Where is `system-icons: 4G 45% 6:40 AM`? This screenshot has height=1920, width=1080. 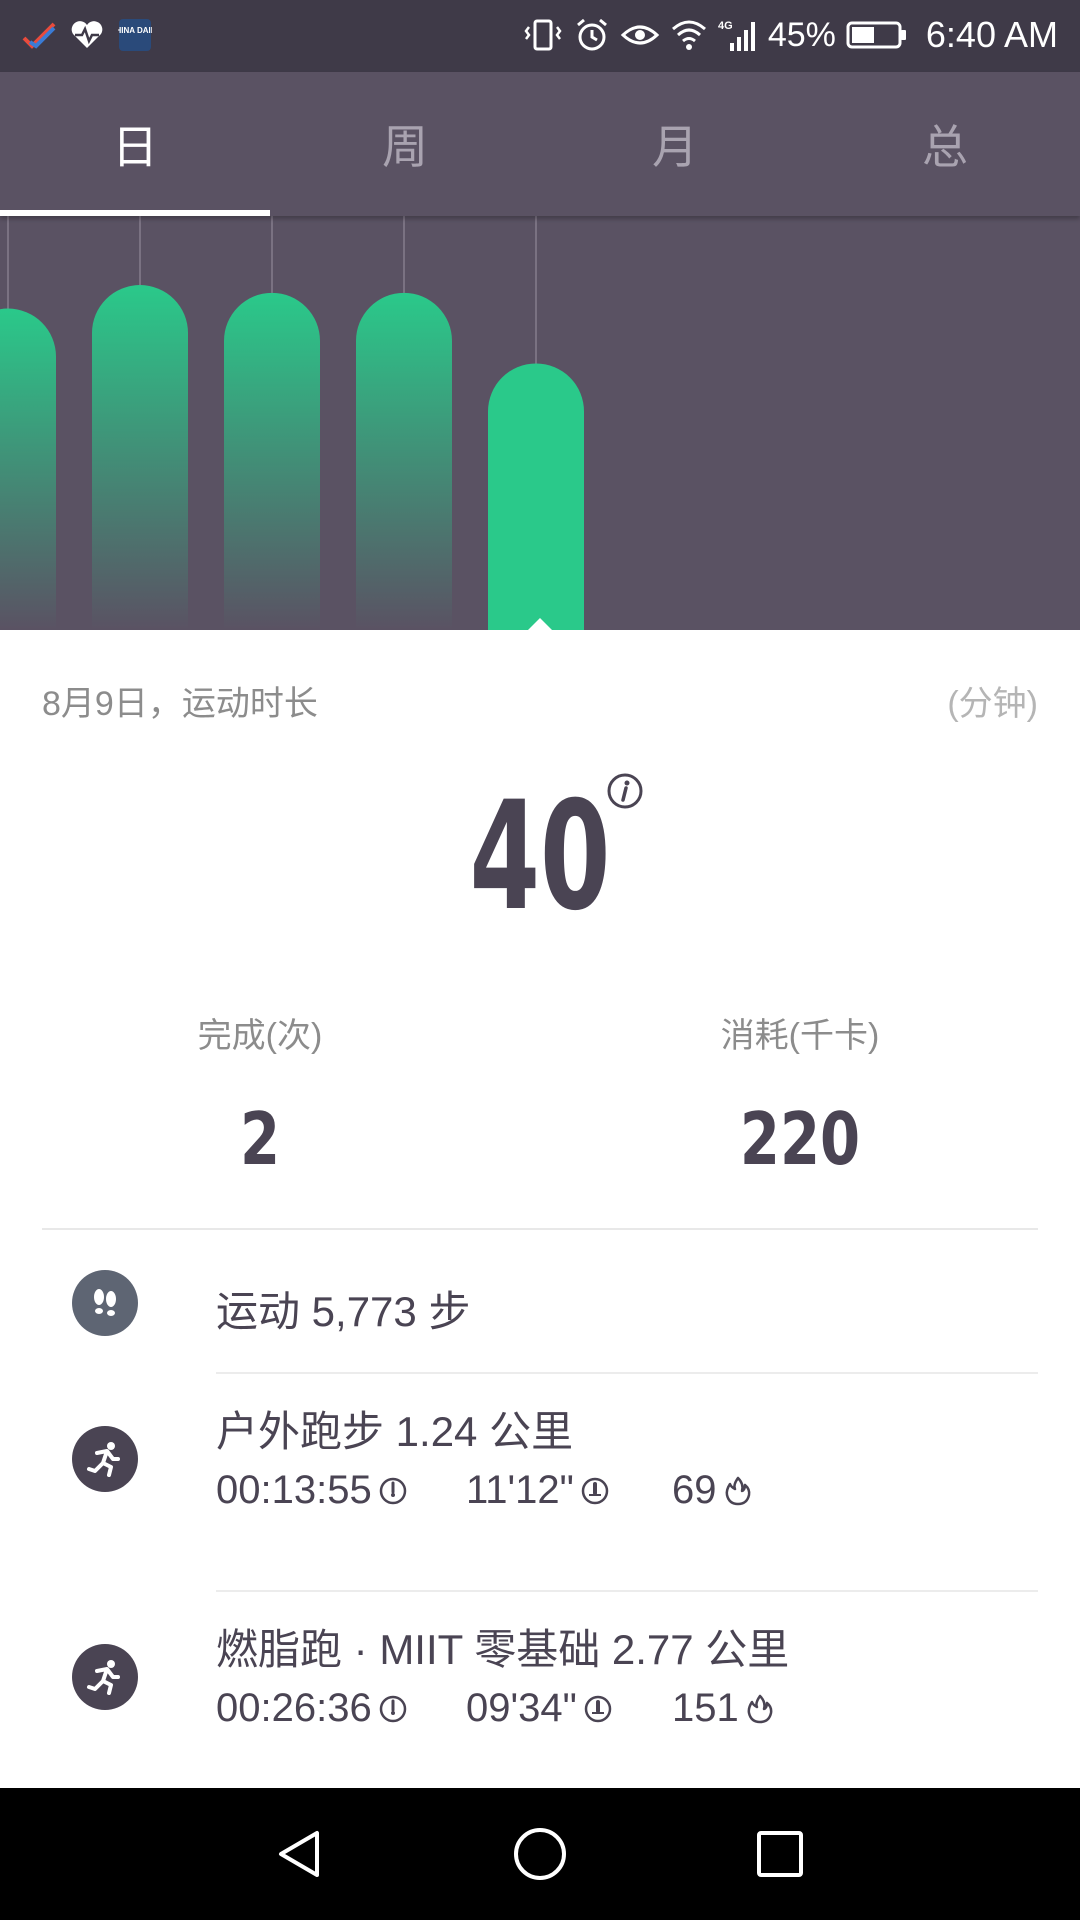
system-icons: 4G 45% 6:40 AM is located at coordinates (790, 35).